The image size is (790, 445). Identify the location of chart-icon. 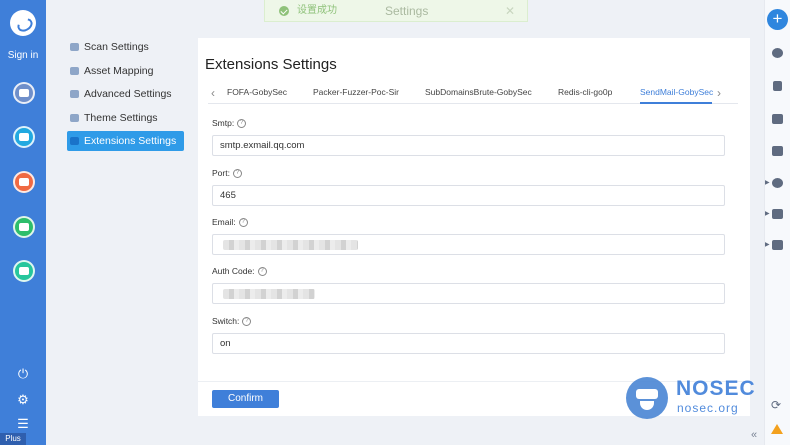
(24, 227).